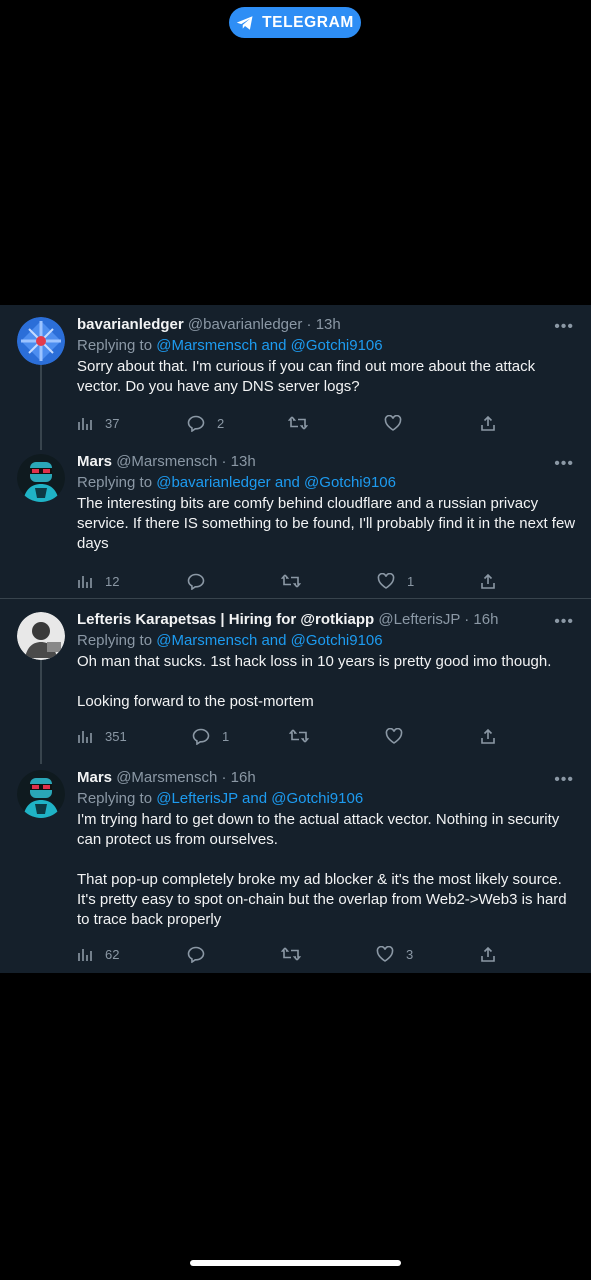 Image resolution: width=591 pixels, height=1280 pixels. Describe the element at coordinates (226, 736) in the screenshot. I see `reply-count: 1` at that location.